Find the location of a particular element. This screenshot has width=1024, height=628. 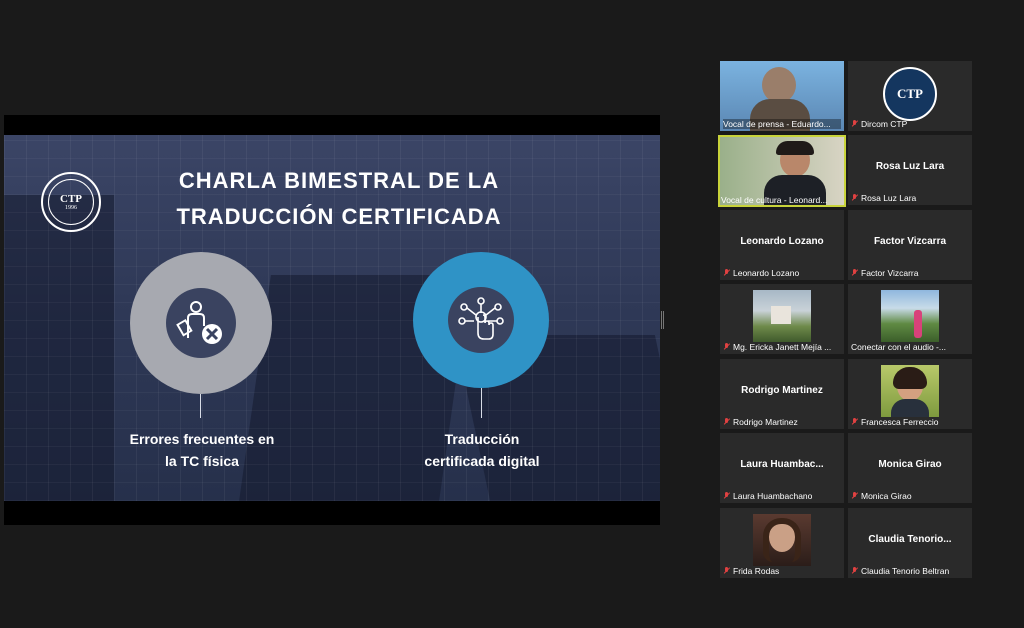

panel-resize-handle is located at coordinates (662, 320).